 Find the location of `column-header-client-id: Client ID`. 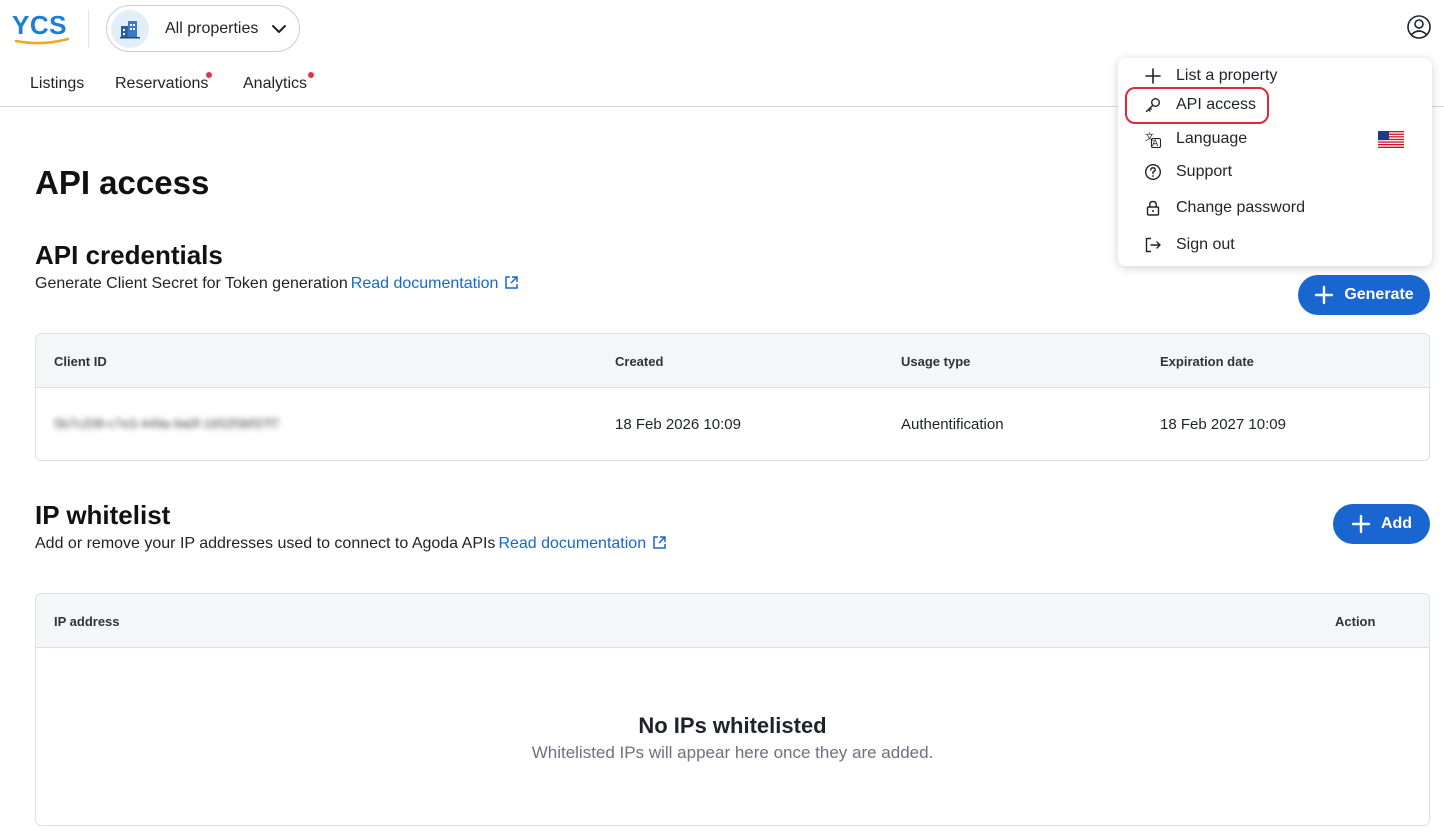

column-header-client-id: Client ID is located at coordinates (80, 361).